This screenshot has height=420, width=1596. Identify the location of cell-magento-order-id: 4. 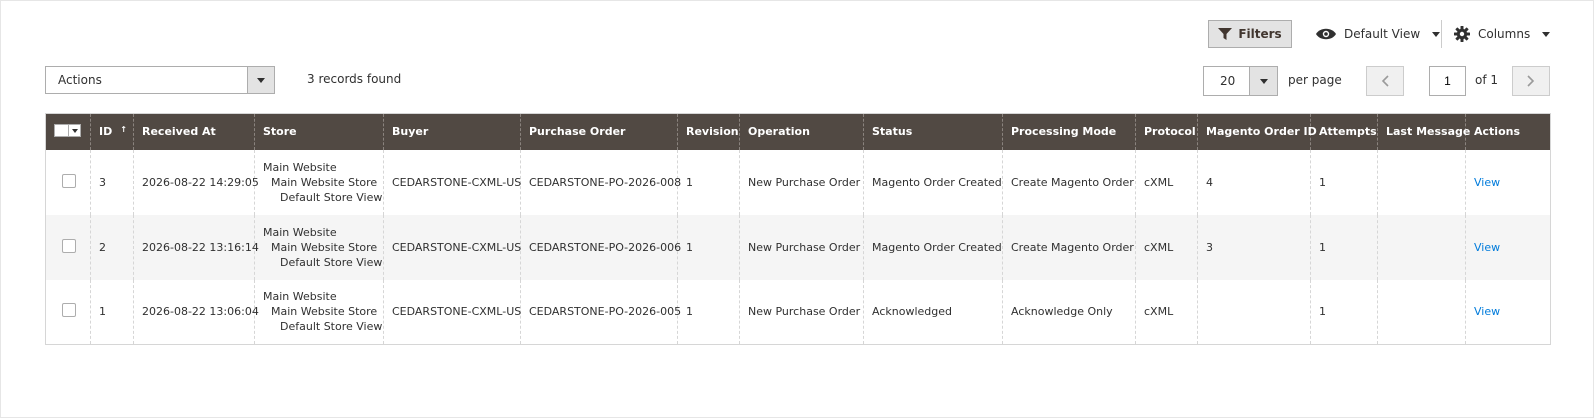
(1254, 182).